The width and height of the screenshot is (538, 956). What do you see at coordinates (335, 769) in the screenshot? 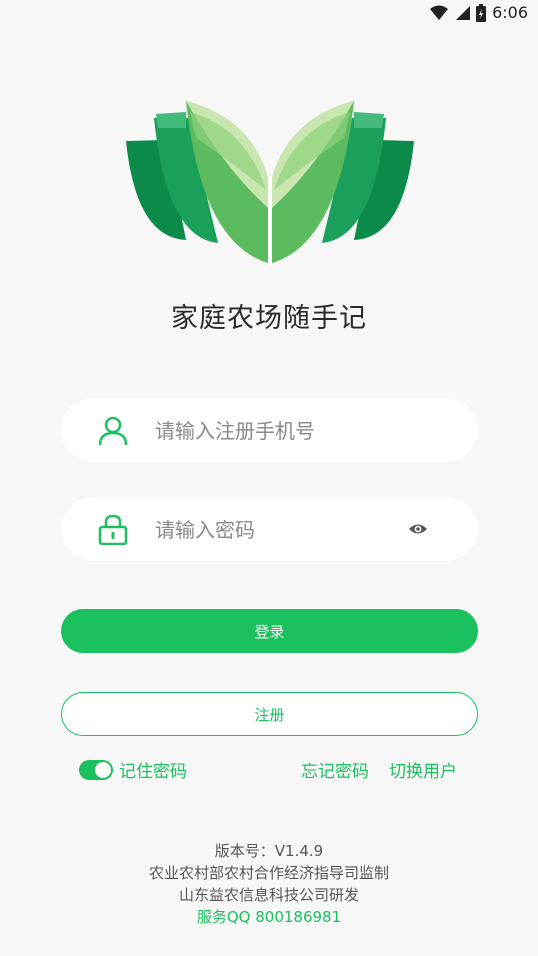
I see `forgot-password-link: 忘记密码` at bounding box center [335, 769].